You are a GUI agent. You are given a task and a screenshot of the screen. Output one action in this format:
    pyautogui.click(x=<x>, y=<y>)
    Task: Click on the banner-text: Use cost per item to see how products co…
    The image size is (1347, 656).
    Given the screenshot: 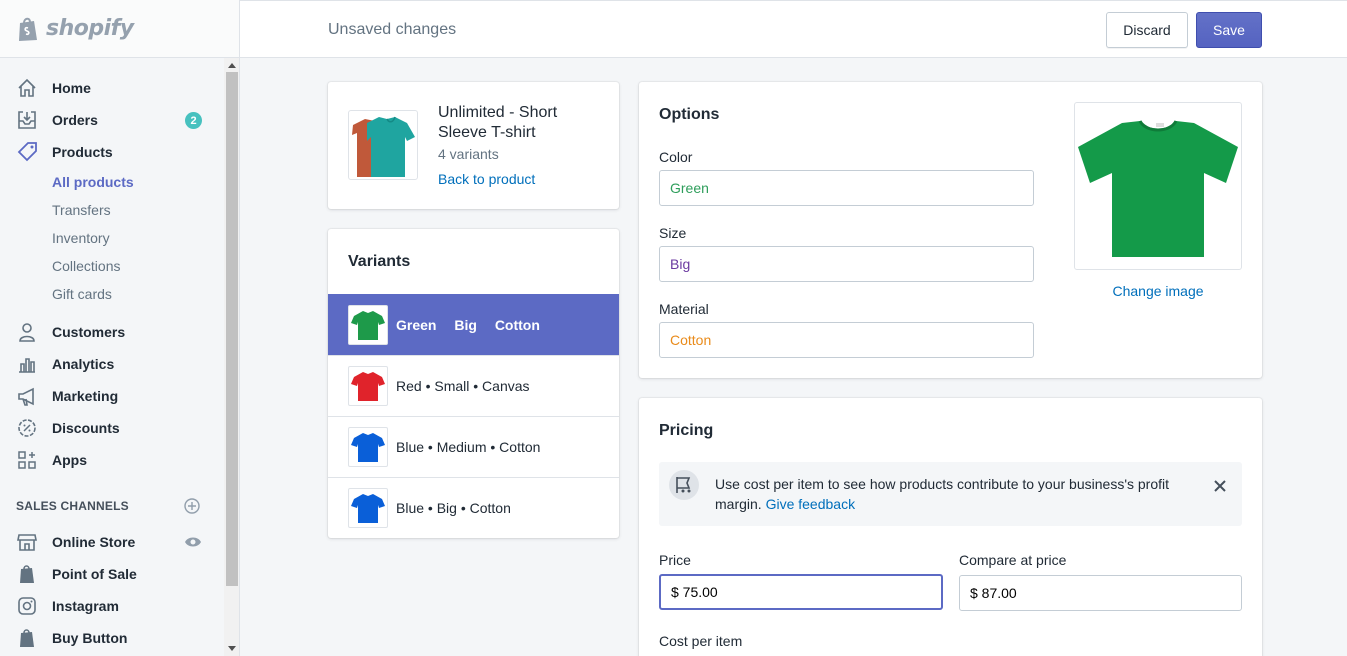 What is the action you would take?
    pyautogui.click(x=955, y=494)
    